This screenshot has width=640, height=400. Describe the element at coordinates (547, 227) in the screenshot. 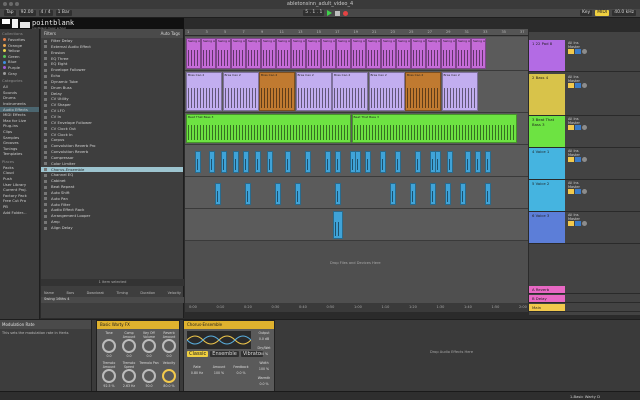

I see `track-name: 6 Voice 3` at that location.